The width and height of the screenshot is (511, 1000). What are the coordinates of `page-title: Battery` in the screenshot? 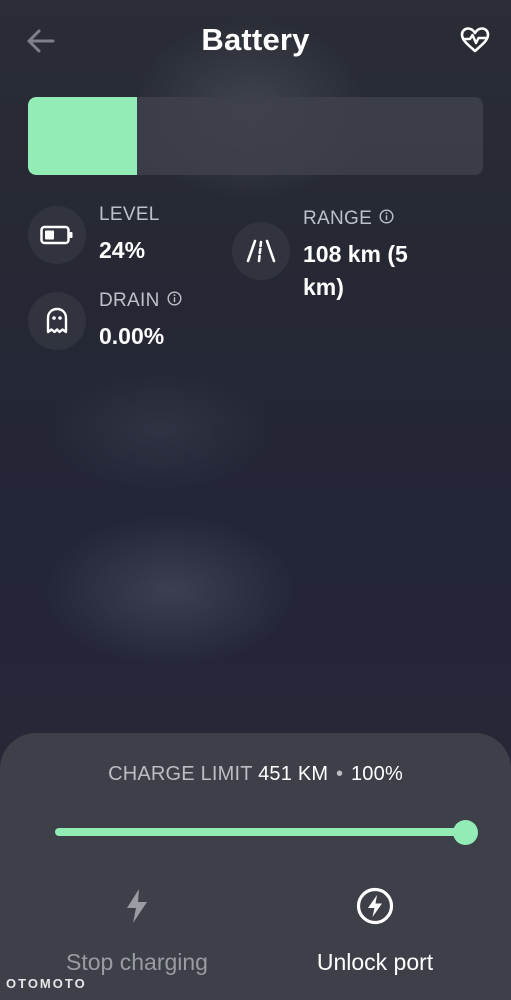 It's located at (255, 39).